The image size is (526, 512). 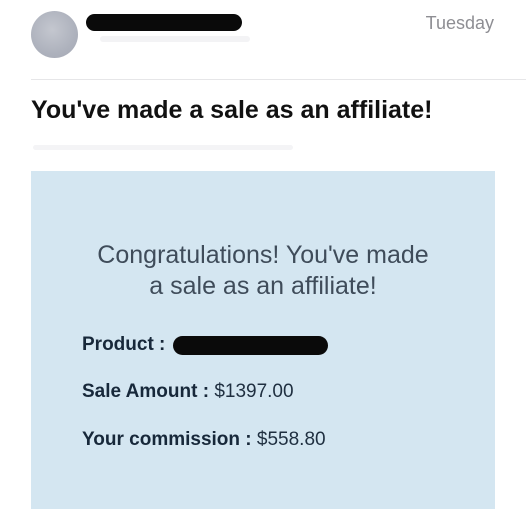 I want to click on product-label: Product :, so click(x=124, y=344).